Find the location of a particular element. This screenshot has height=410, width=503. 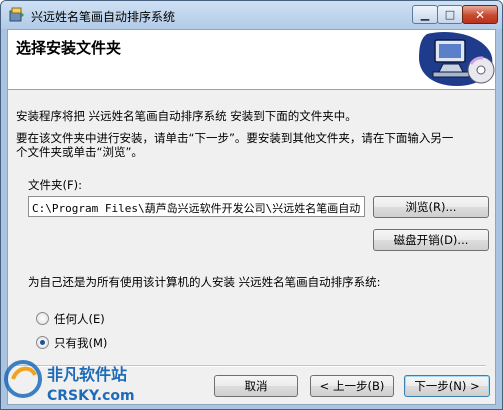

back-button-label: < 上一步(B) is located at coordinates (352, 386).